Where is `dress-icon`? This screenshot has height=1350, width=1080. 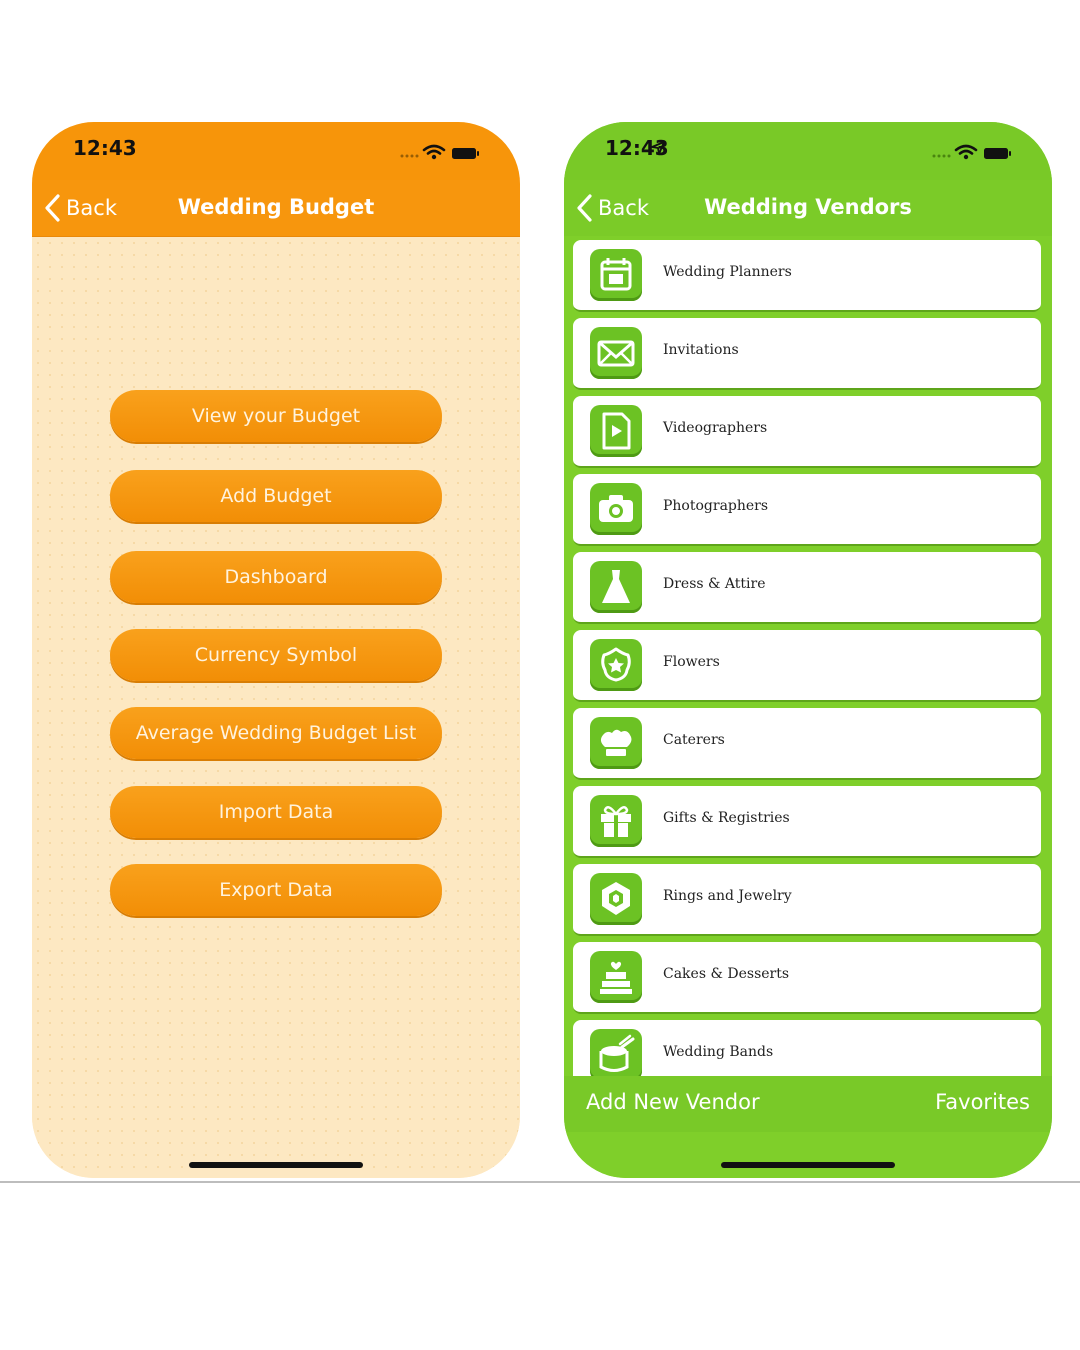 dress-icon is located at coordinates (616, 587).